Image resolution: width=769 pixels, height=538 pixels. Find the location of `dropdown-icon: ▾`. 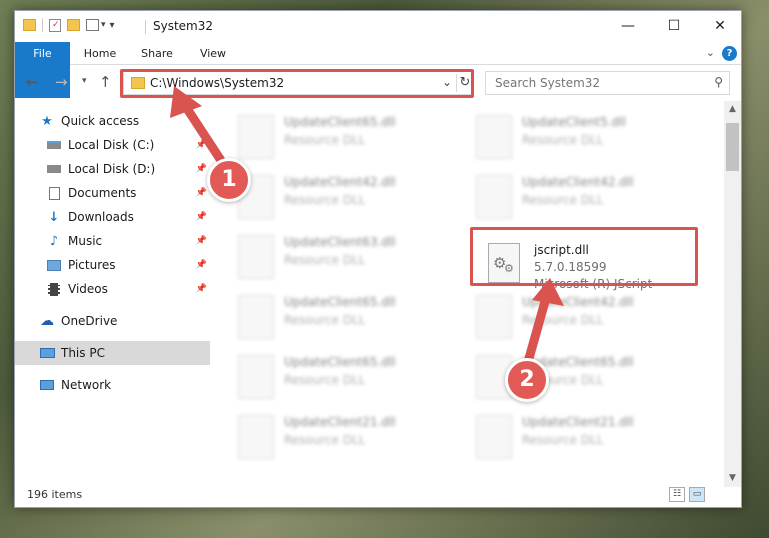

dropdown-icon: ▾ is located at coordinates (112, 25).